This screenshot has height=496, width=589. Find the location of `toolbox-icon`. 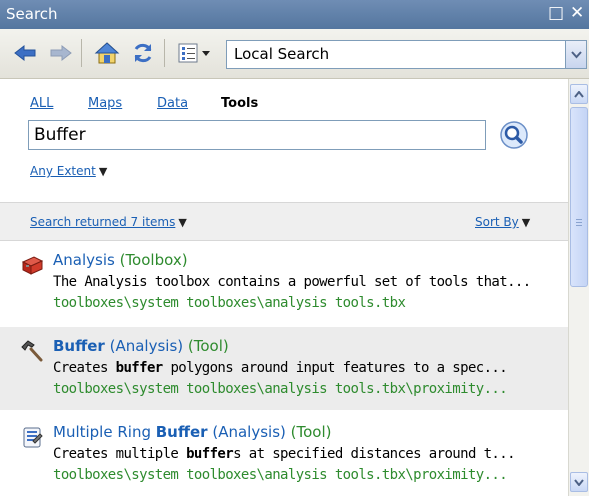

toolbox-icon is located at coordinates (32, 265).